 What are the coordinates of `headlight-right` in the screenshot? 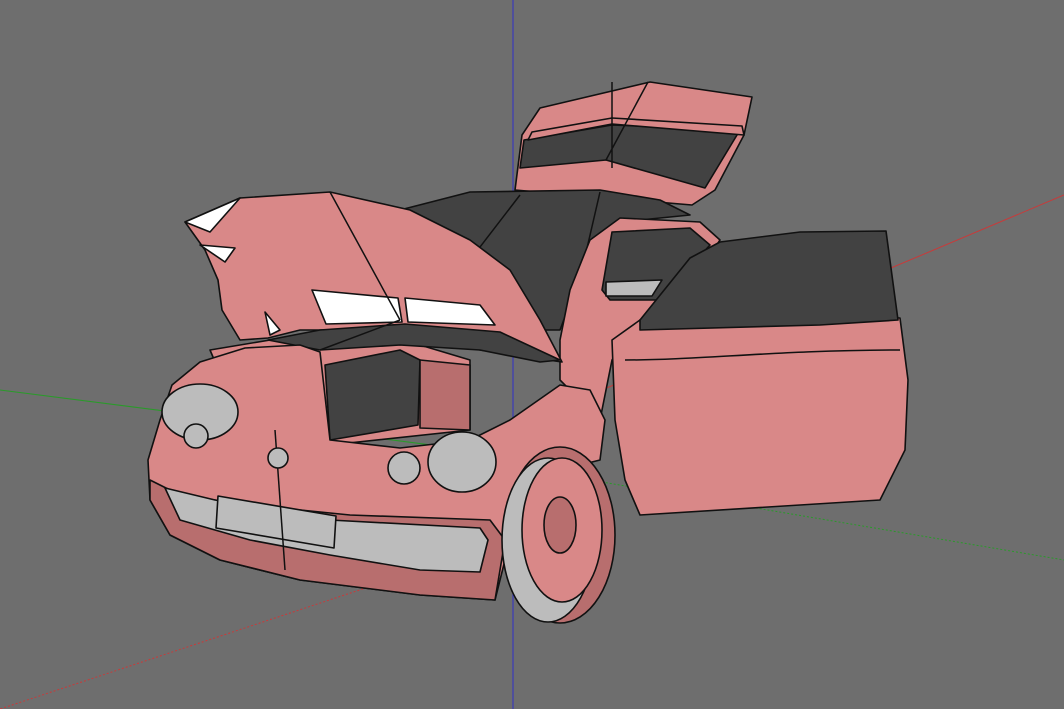 It's located at (442, 462).